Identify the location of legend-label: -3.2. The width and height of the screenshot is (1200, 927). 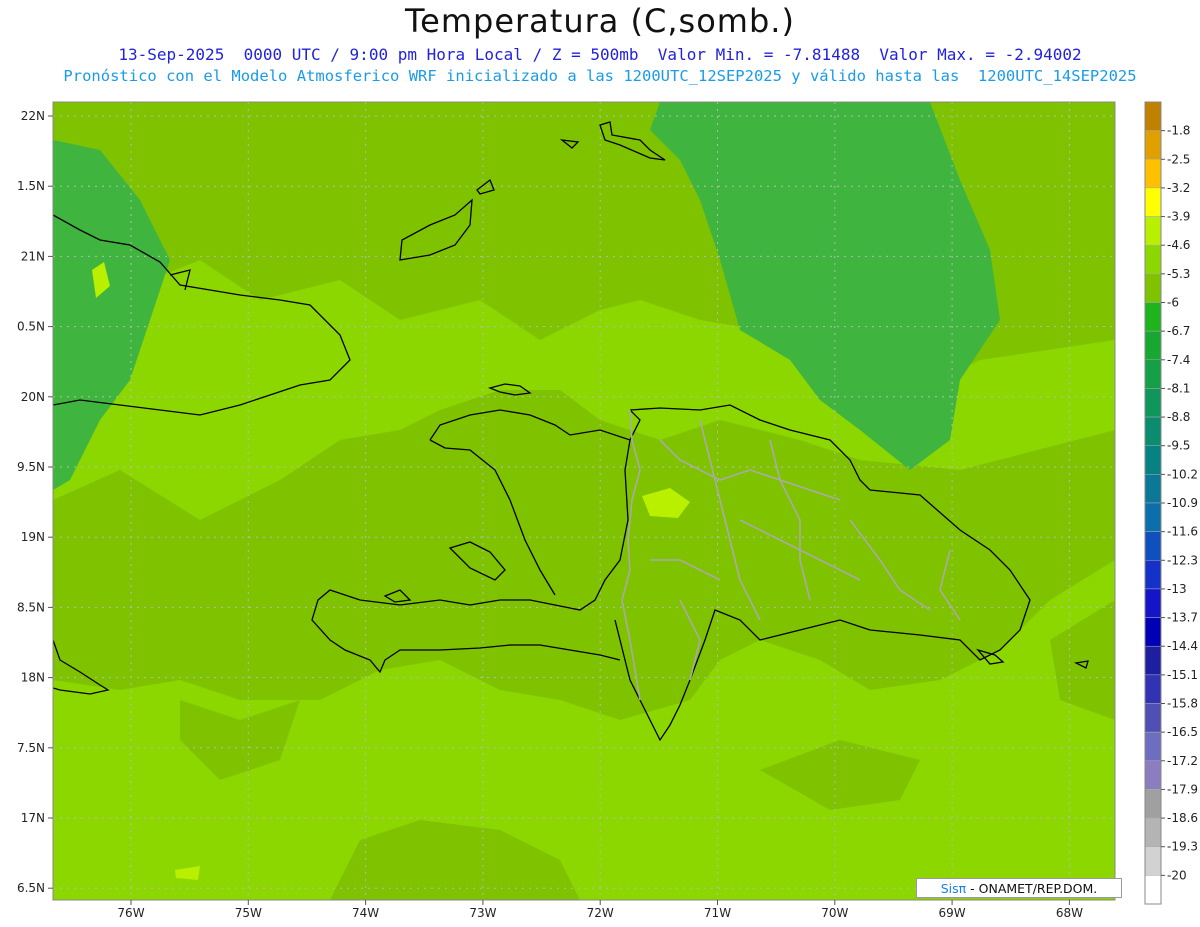
(1178, 188).